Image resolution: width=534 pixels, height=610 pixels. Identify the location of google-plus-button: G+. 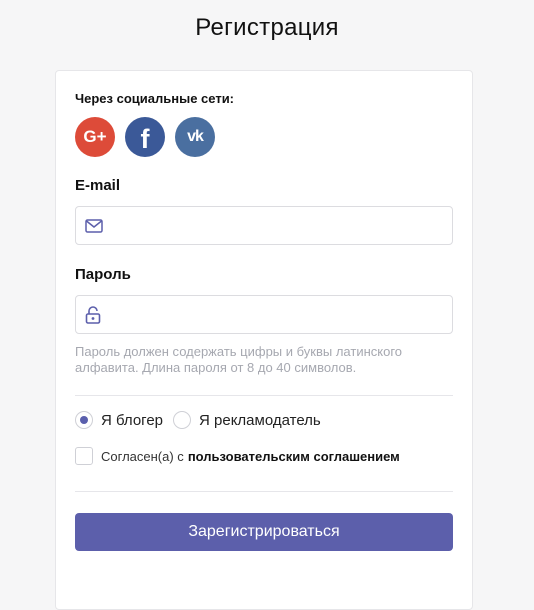
(95, 137).